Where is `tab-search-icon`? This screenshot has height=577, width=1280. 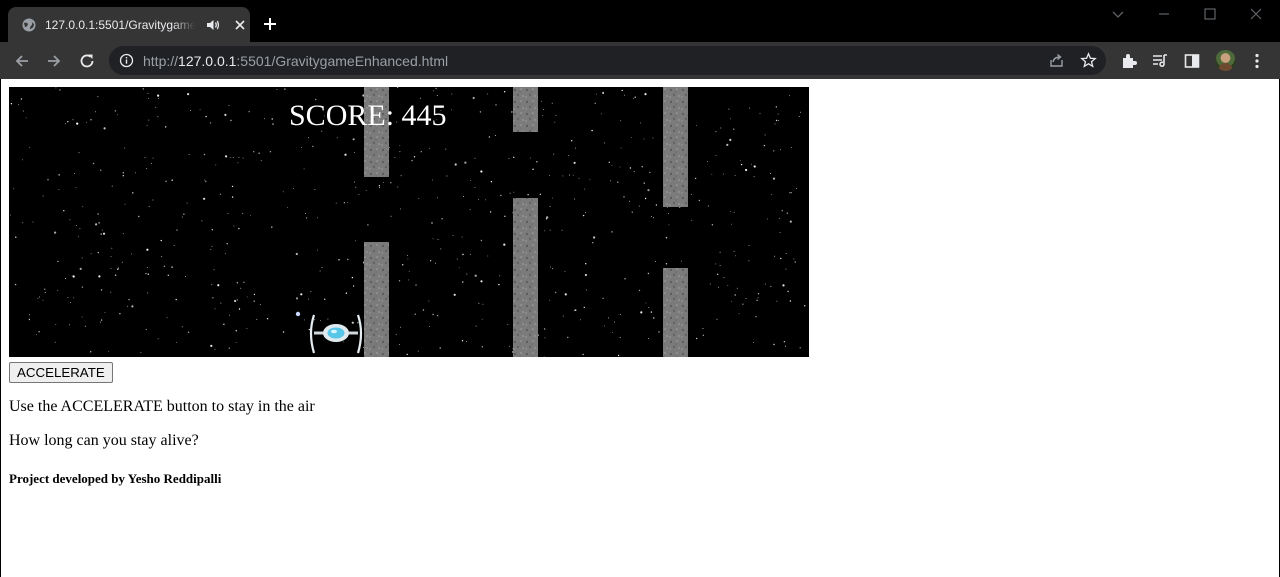 tab-search-icon is located at coordinates (1118, 14).